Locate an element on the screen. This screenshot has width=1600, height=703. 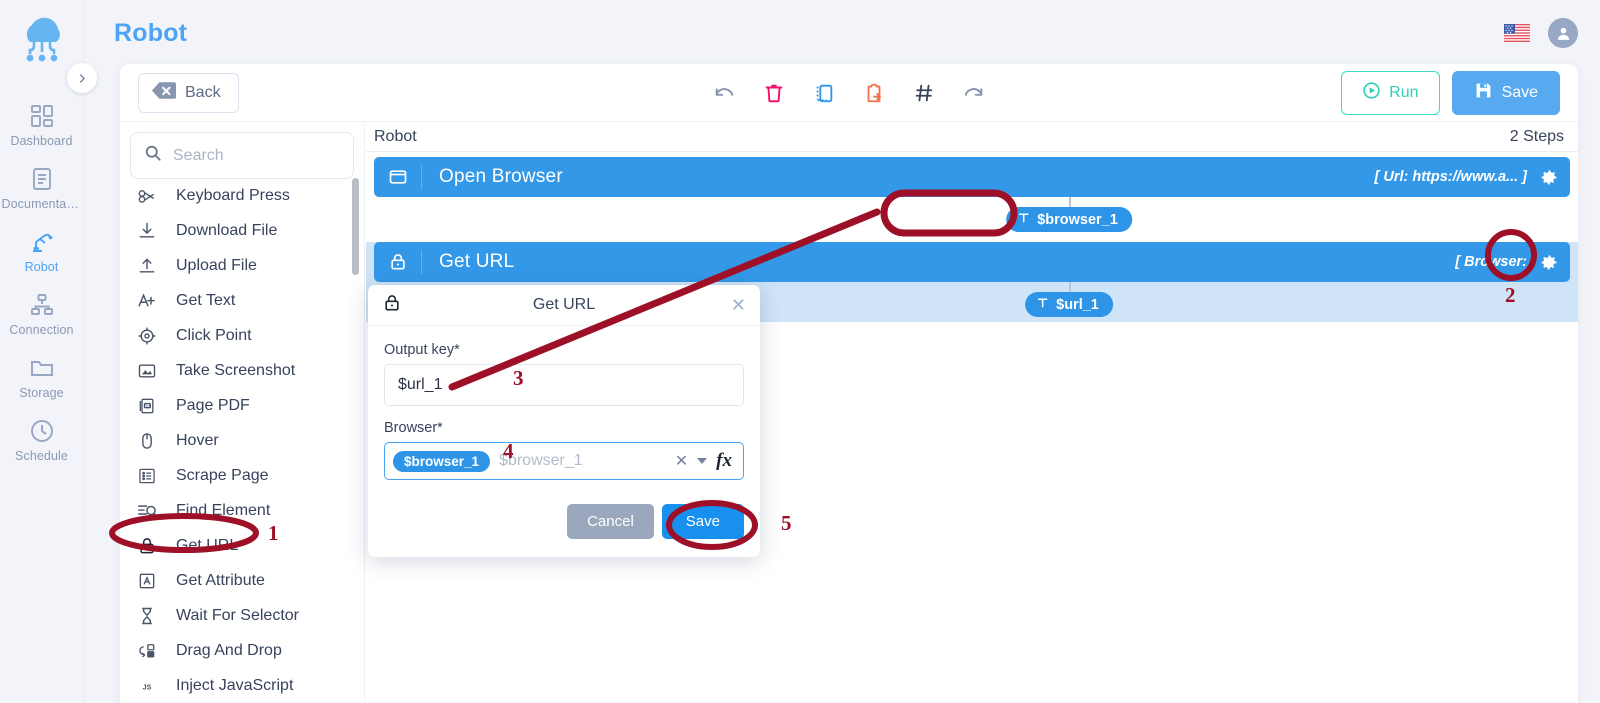
step-bar: Open Browser [ Url: https://www.a... ] is located at coordinates (972, 177).